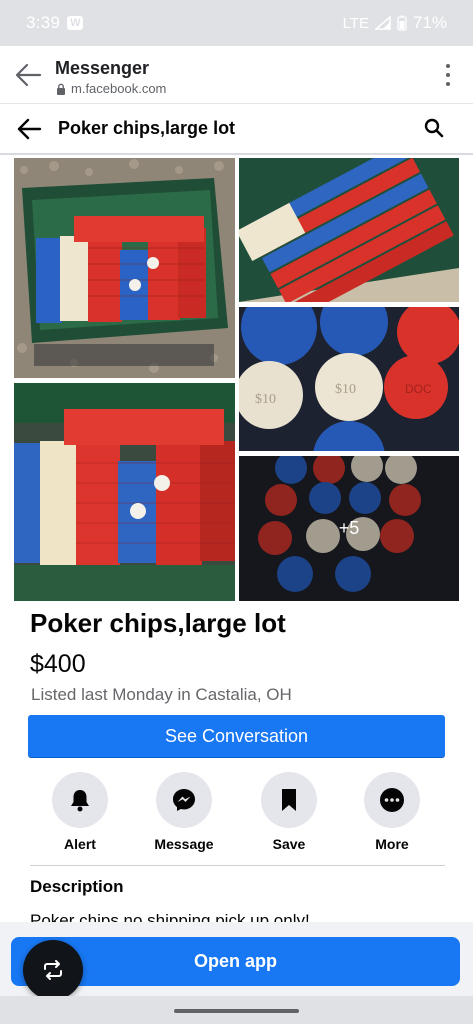  I want to click on repost-icon, so click(53, 970).